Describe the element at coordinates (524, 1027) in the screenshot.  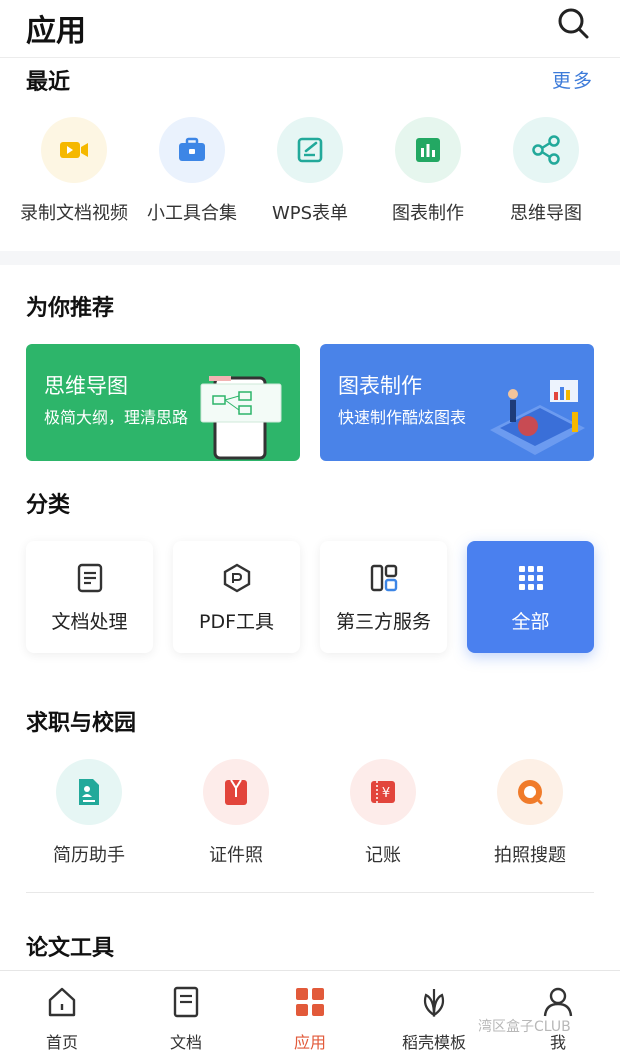
I see `watermark-text: 湾区盒子CLUB` at that location.